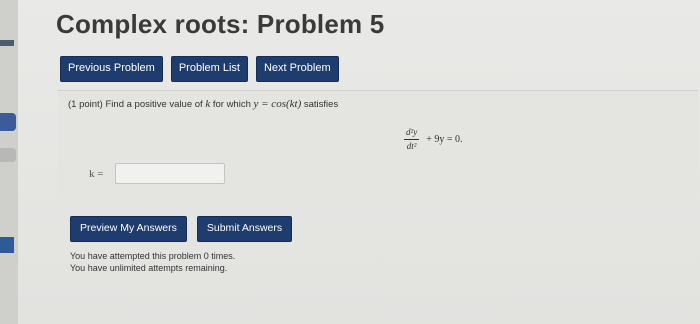 The image size is (700, 324). I want to click on prompt-text: for which, so click(231, 104).